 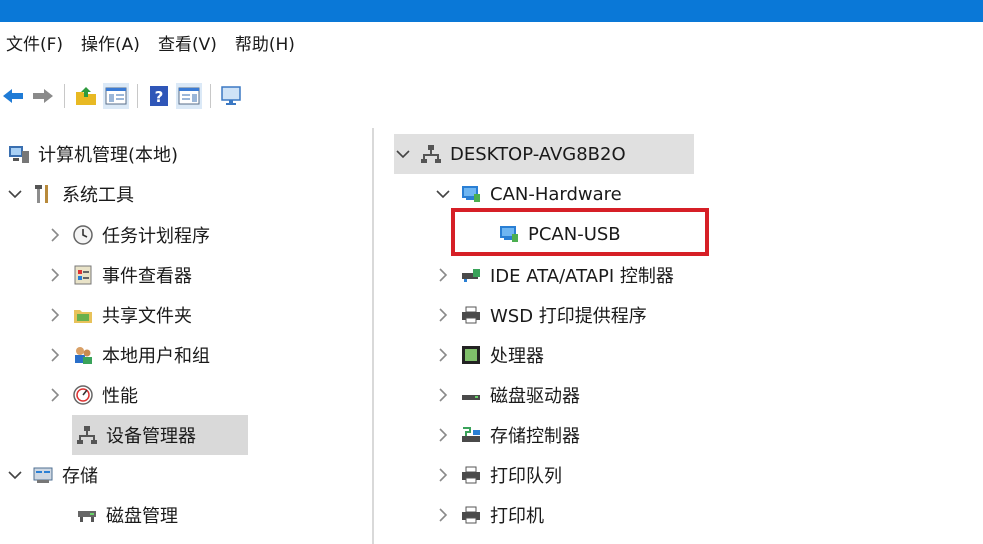 I want to click on pane-splitter, so click(x=373, y=336).